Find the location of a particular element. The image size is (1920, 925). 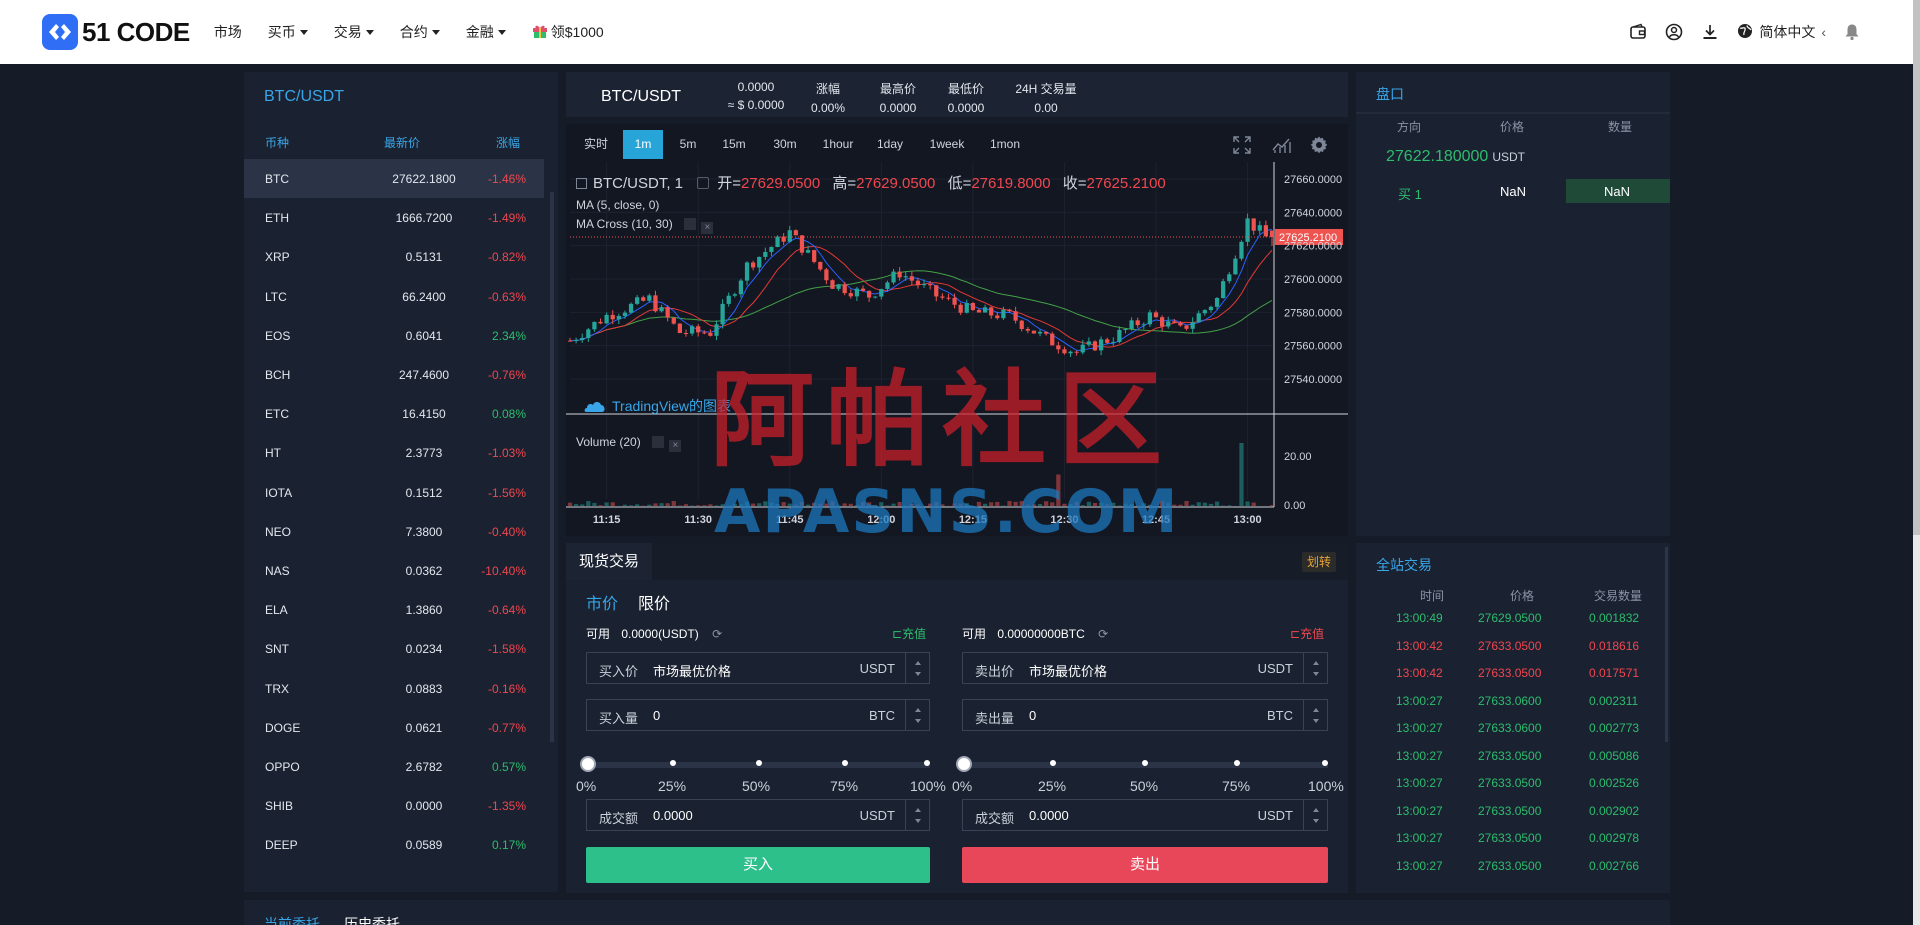

user-icon is located at coordinates (1674, 32).